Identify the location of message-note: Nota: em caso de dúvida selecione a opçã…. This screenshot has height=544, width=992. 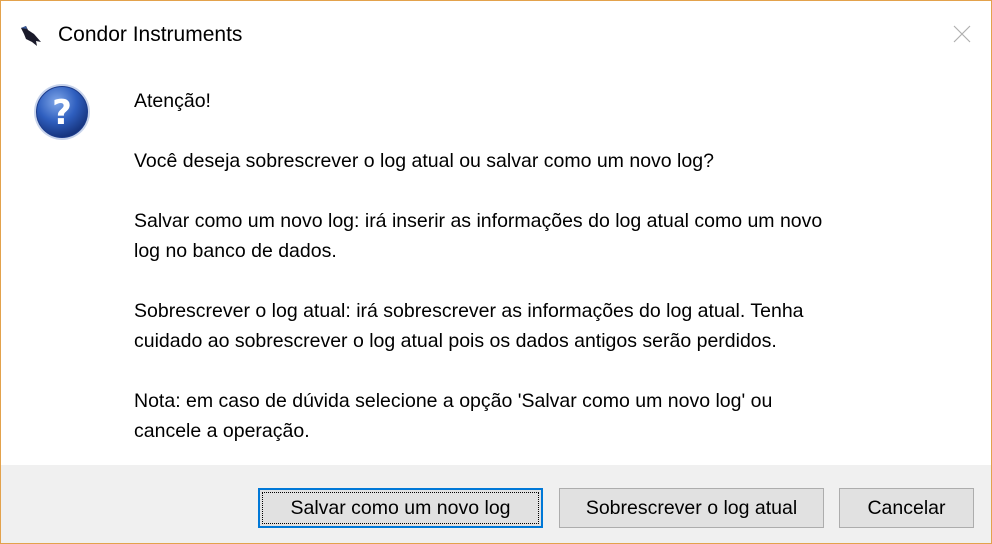
(453, 416).